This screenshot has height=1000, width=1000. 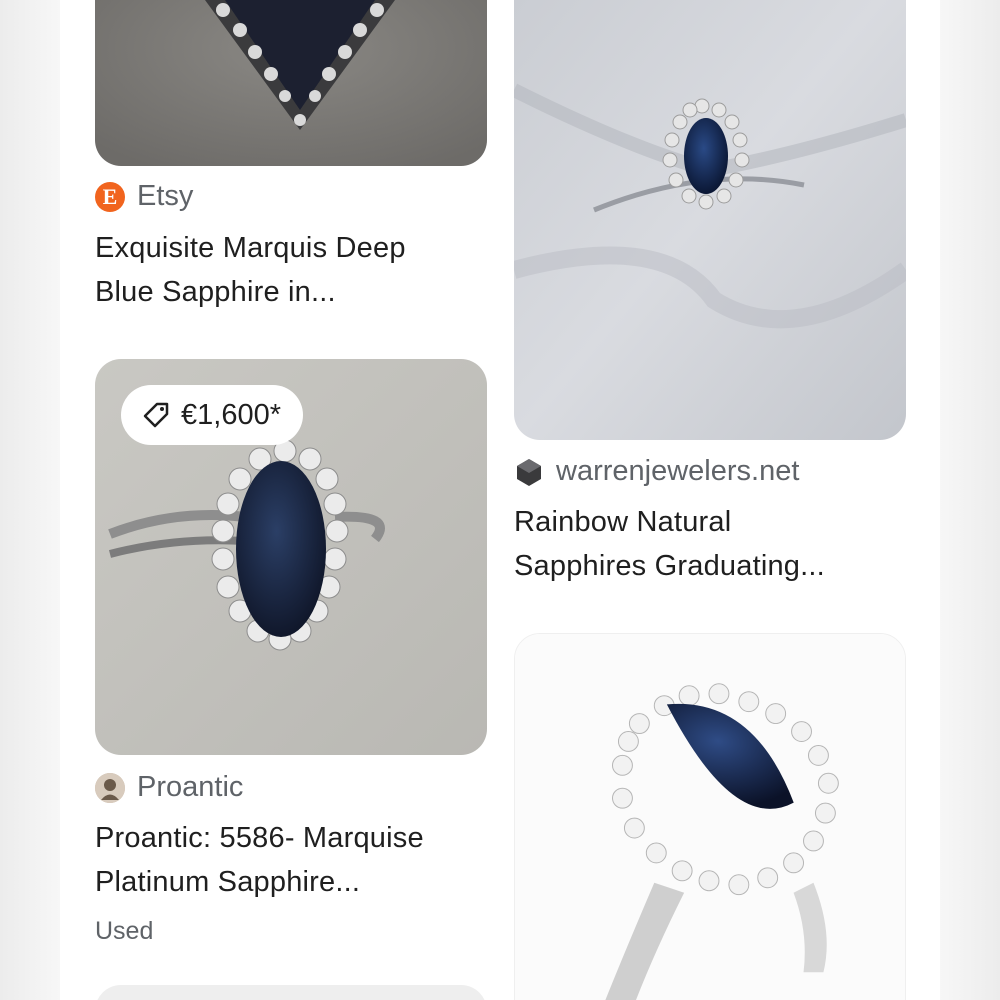 I want to click on sapphire-ring-image, so click(x=291, y=83).